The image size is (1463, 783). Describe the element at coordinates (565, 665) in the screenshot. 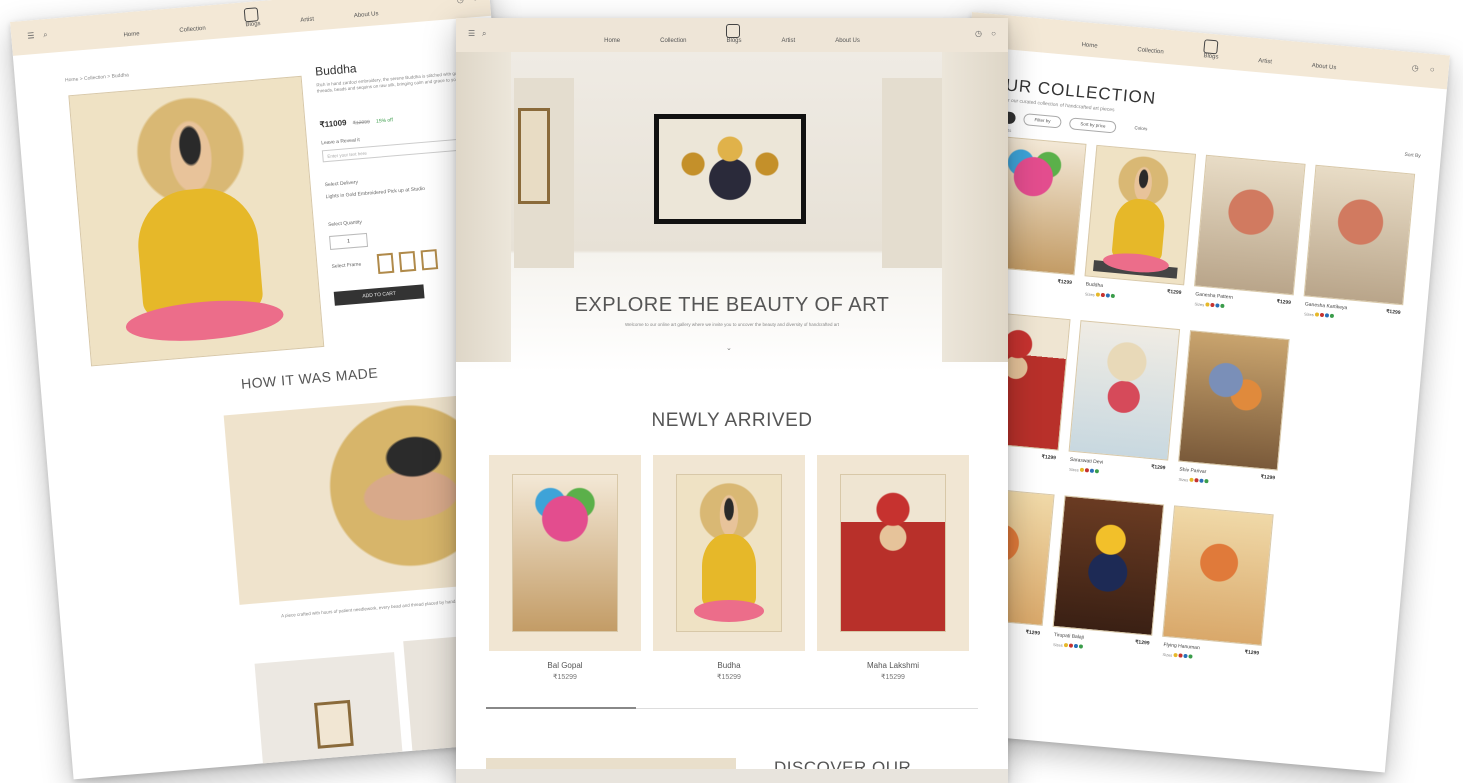

I see `product-name: Bal Gopal` at that location.